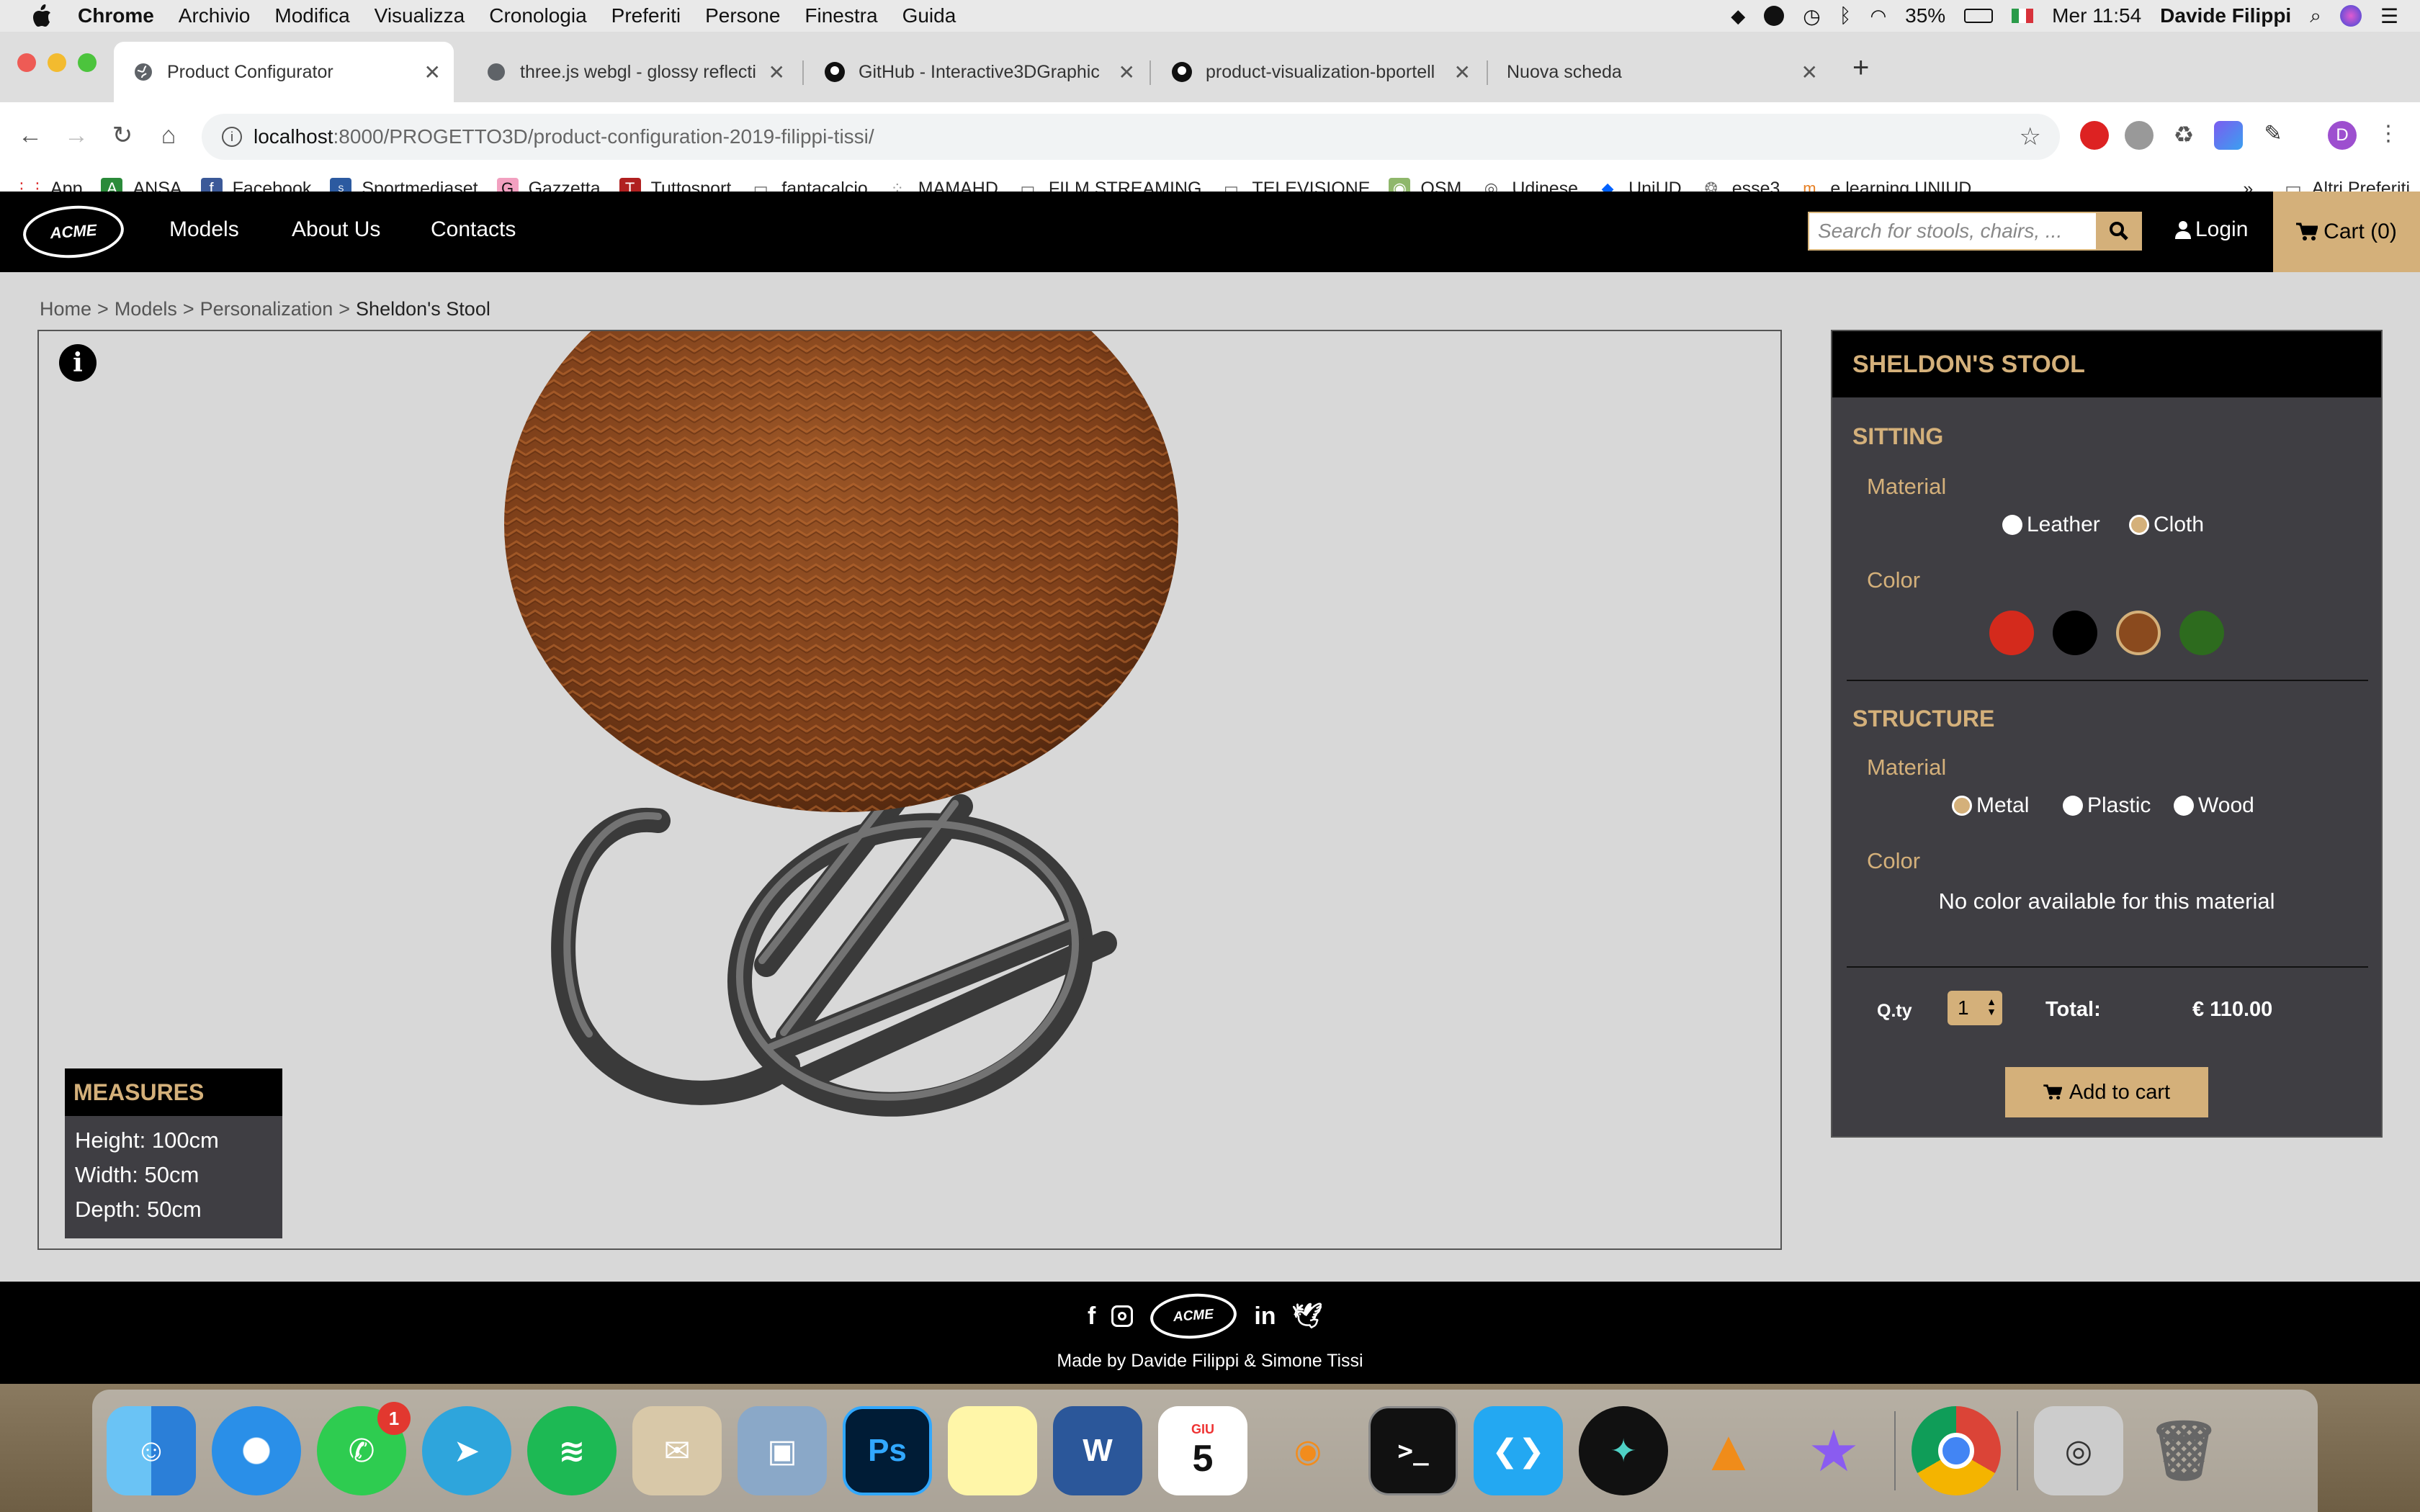 The image size is (2420, 1512). What do you see at coordinates (232, 137) in the screenshot?
I see `info-circle-icon: i` at bounding box center [232, 137].